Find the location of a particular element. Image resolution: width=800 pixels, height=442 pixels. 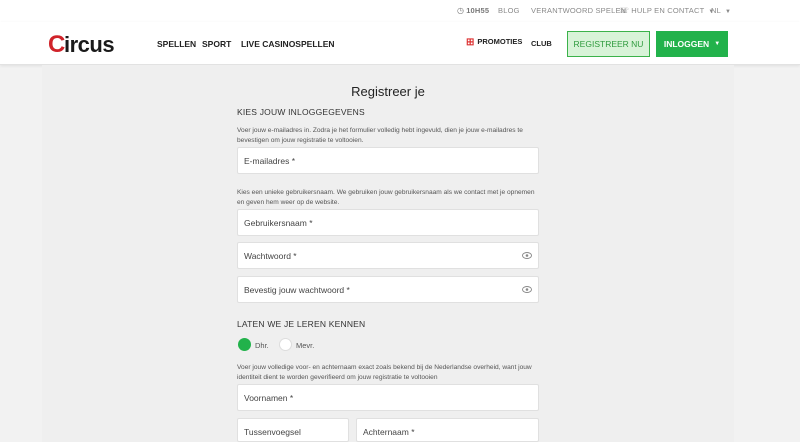

clock-icon: ◷ is located at coordinates (461, 10).